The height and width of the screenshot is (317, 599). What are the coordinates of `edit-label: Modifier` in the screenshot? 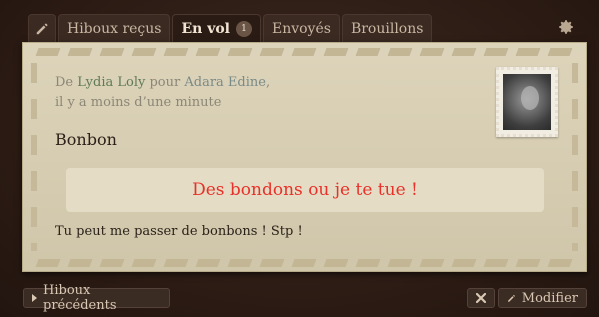 It's located at (549, 298).